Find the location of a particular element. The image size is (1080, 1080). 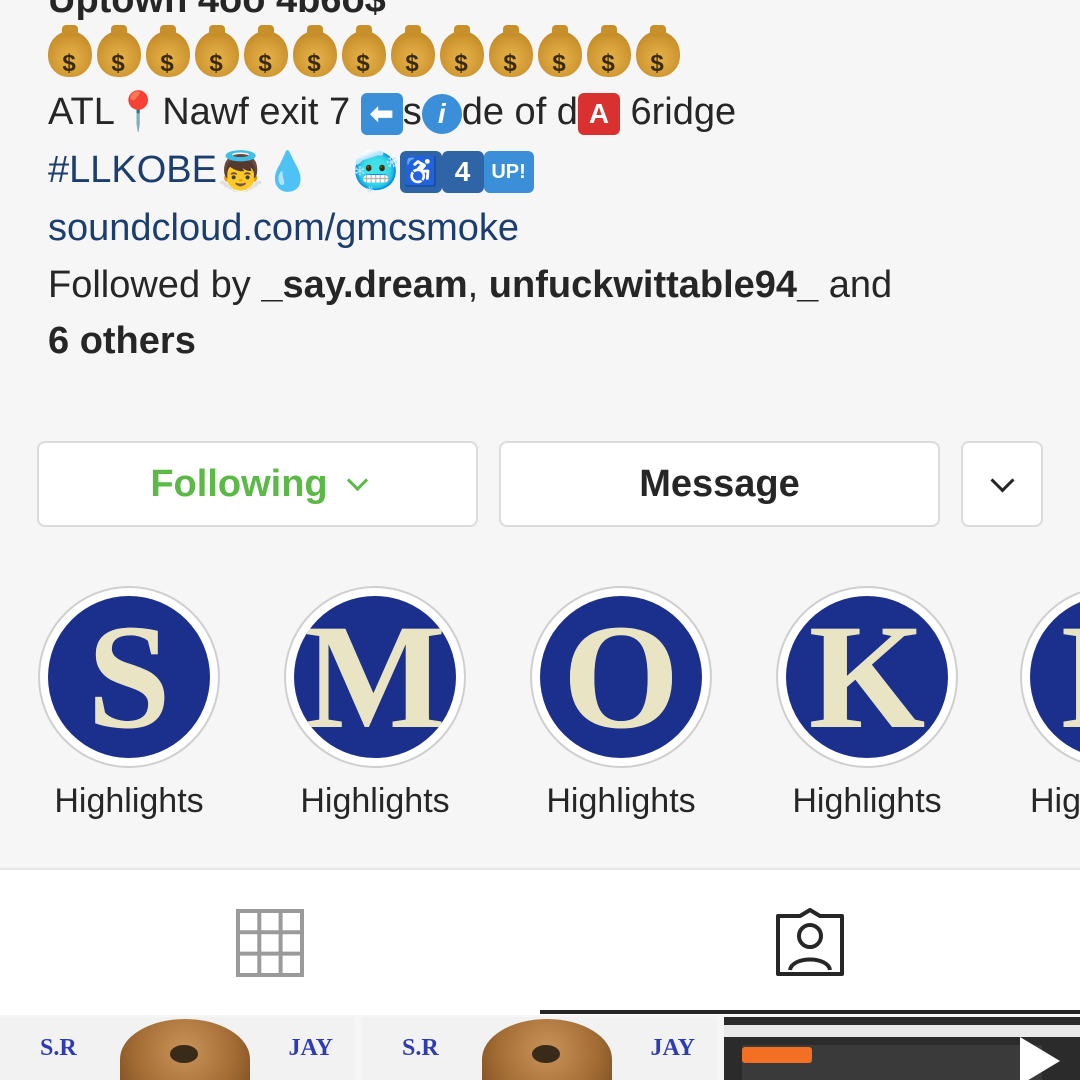

active-tab-indicator is located at coordinates (810, 1012).